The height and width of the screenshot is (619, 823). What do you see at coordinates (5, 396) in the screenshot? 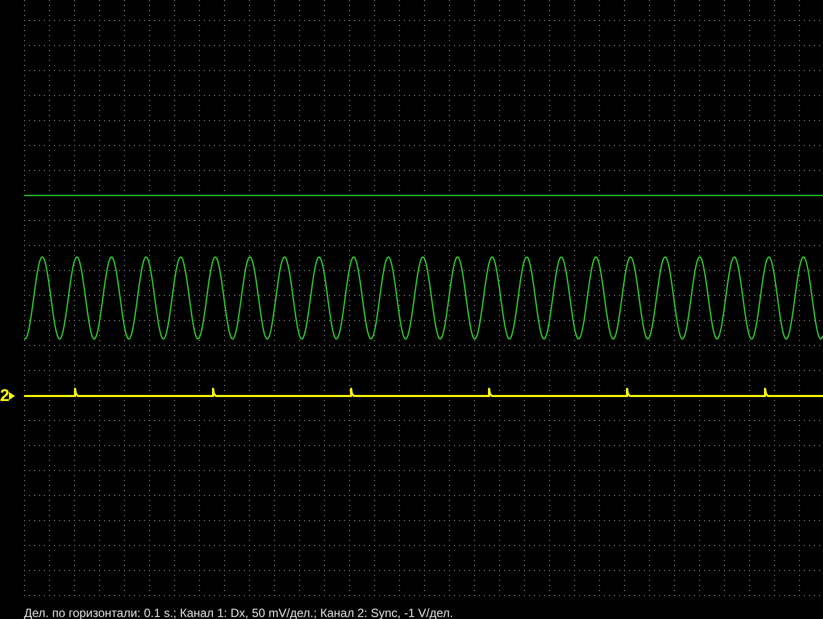
I see `channel-marker-label: 2` at bounding box center [5, 396].